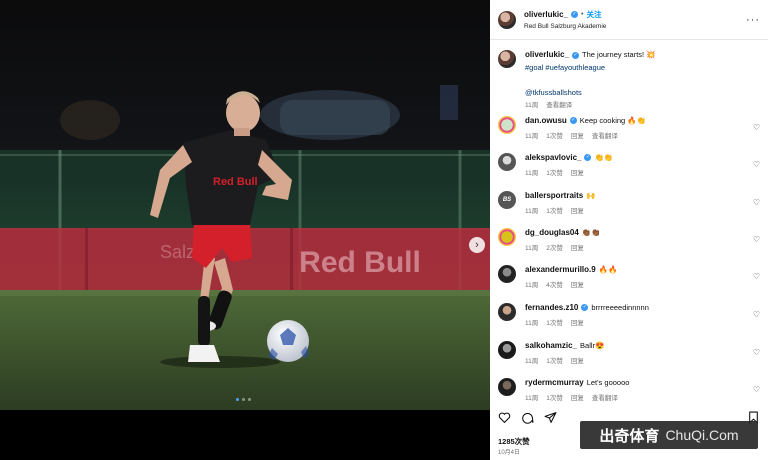 Image resolution: width=768 pixels, height=460 pixels. I want to click on comment-item: alekspavlovic_ ✓ 👏👏 11周 1次赞 回复 ♡, so click(629, 165).